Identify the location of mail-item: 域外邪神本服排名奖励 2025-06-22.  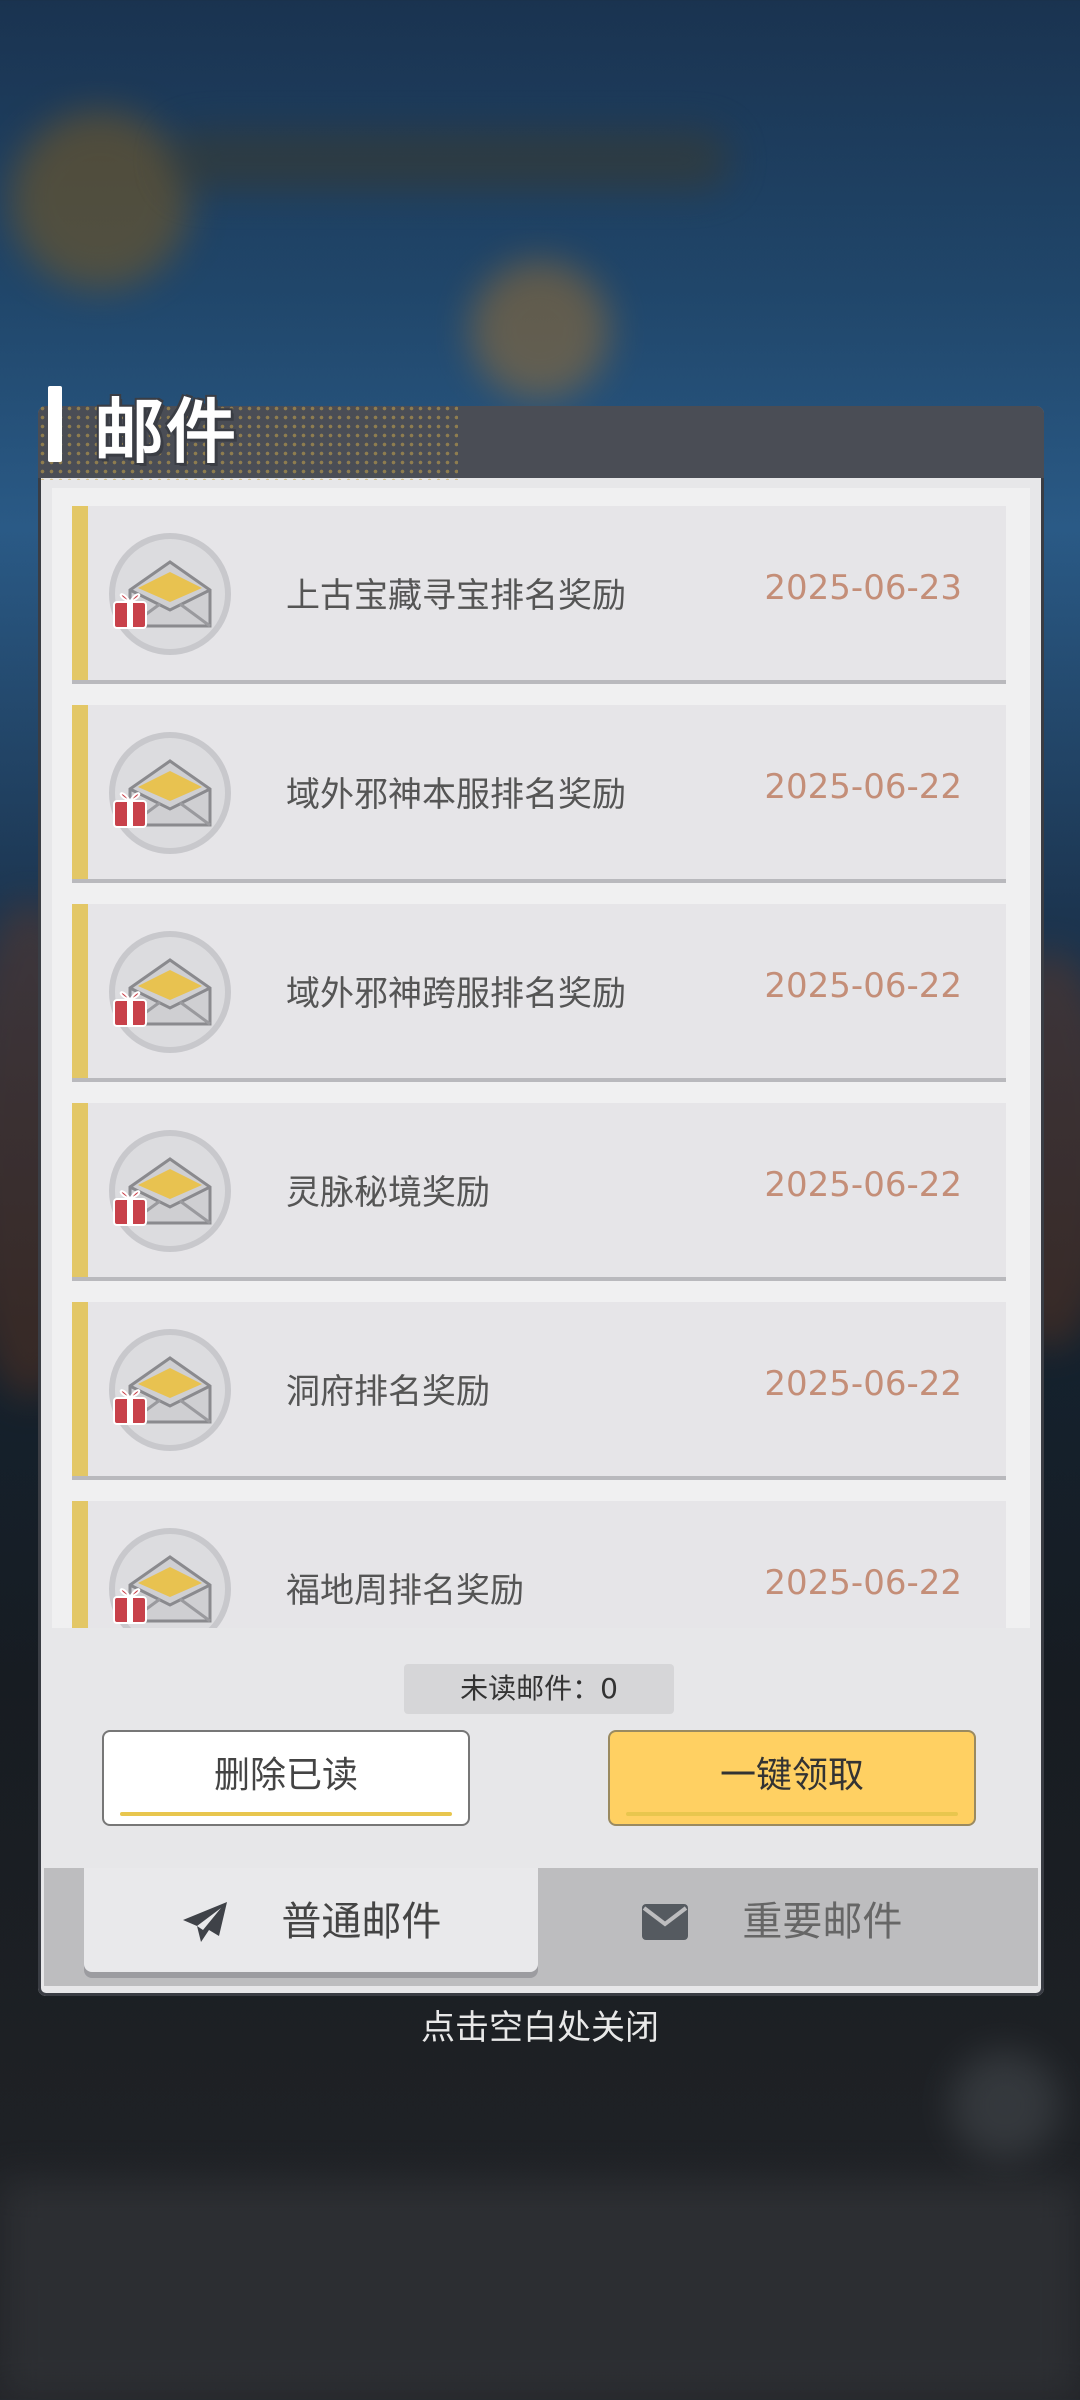
(539, 794).